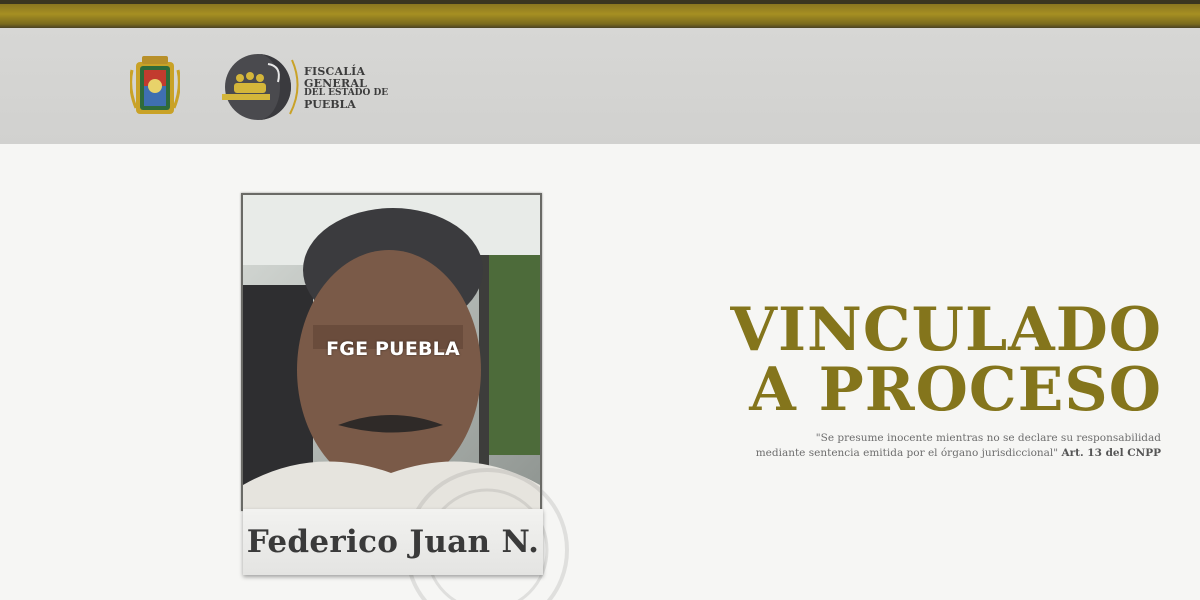  I want to click on photo-overlay-text: FGE PUEBLA, so click(393, 349).